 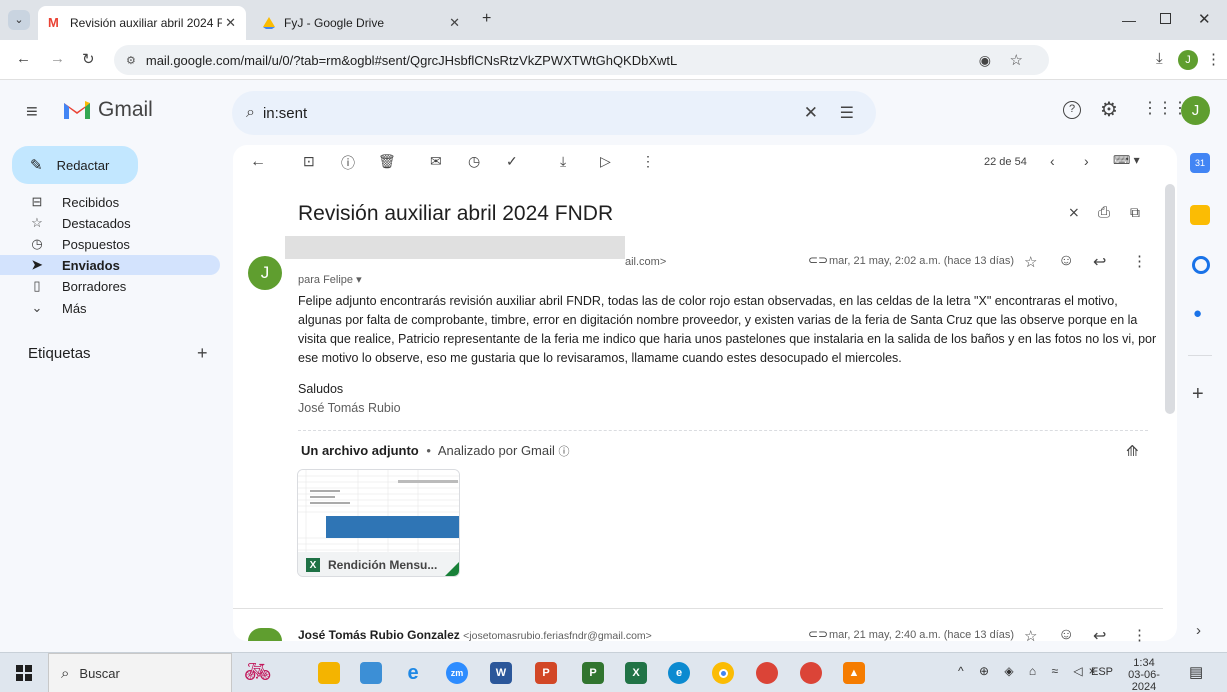 I want to click on account-avatar: J, so click(x=1195, y=110).